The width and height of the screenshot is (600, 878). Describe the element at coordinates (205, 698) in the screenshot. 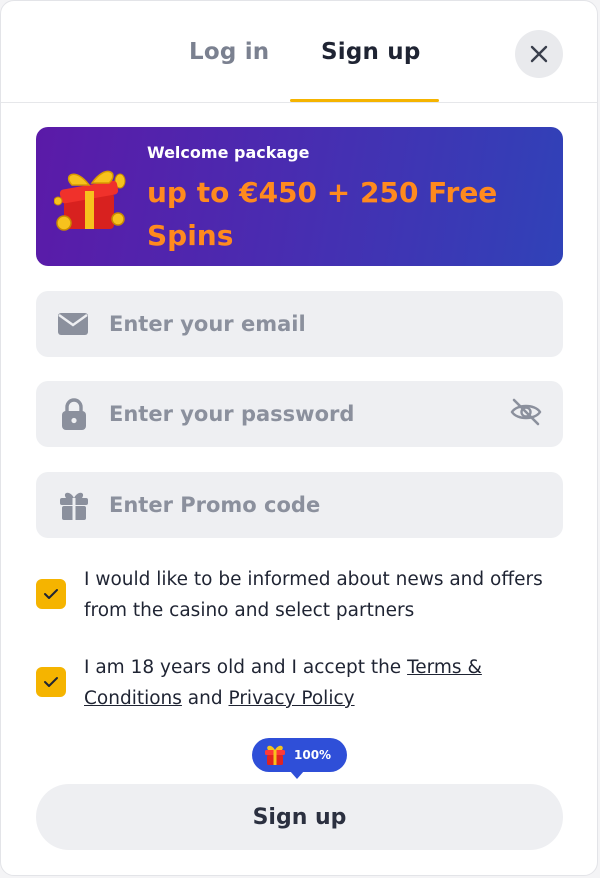

I see `age-consent-middle: and` at that location.